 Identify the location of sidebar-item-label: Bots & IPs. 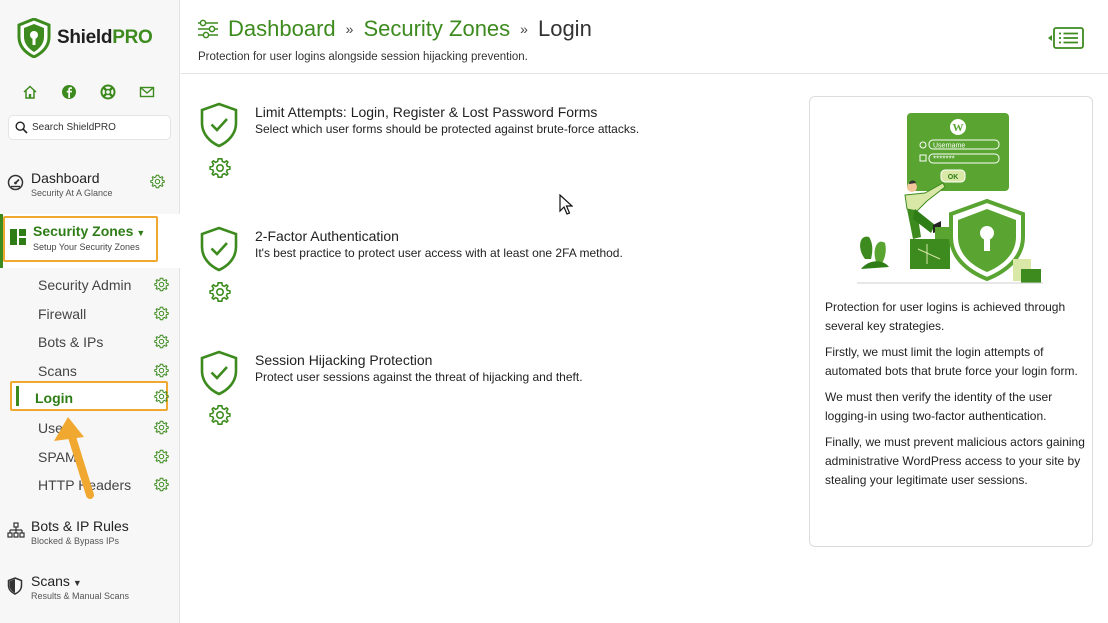
(71, 342).